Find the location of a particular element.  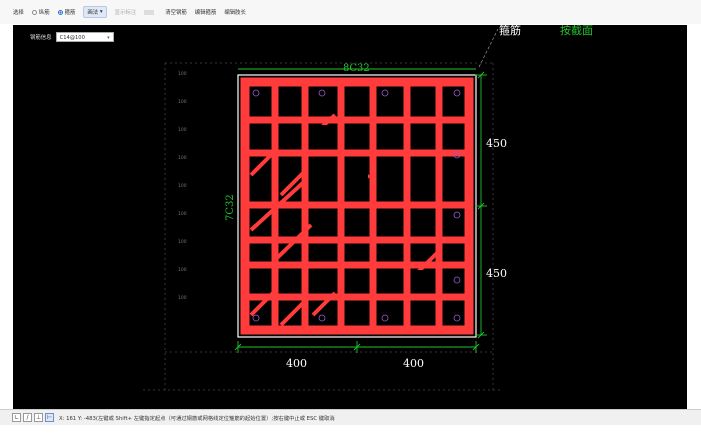

clear-rebar-button: 清空钢筋 is located at coordinates (176, 12).